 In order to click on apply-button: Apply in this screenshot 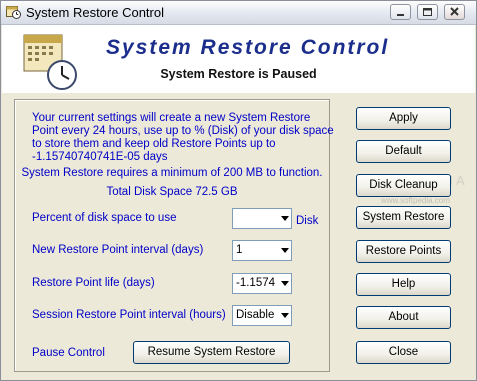, I will do `click(403, 118)`.